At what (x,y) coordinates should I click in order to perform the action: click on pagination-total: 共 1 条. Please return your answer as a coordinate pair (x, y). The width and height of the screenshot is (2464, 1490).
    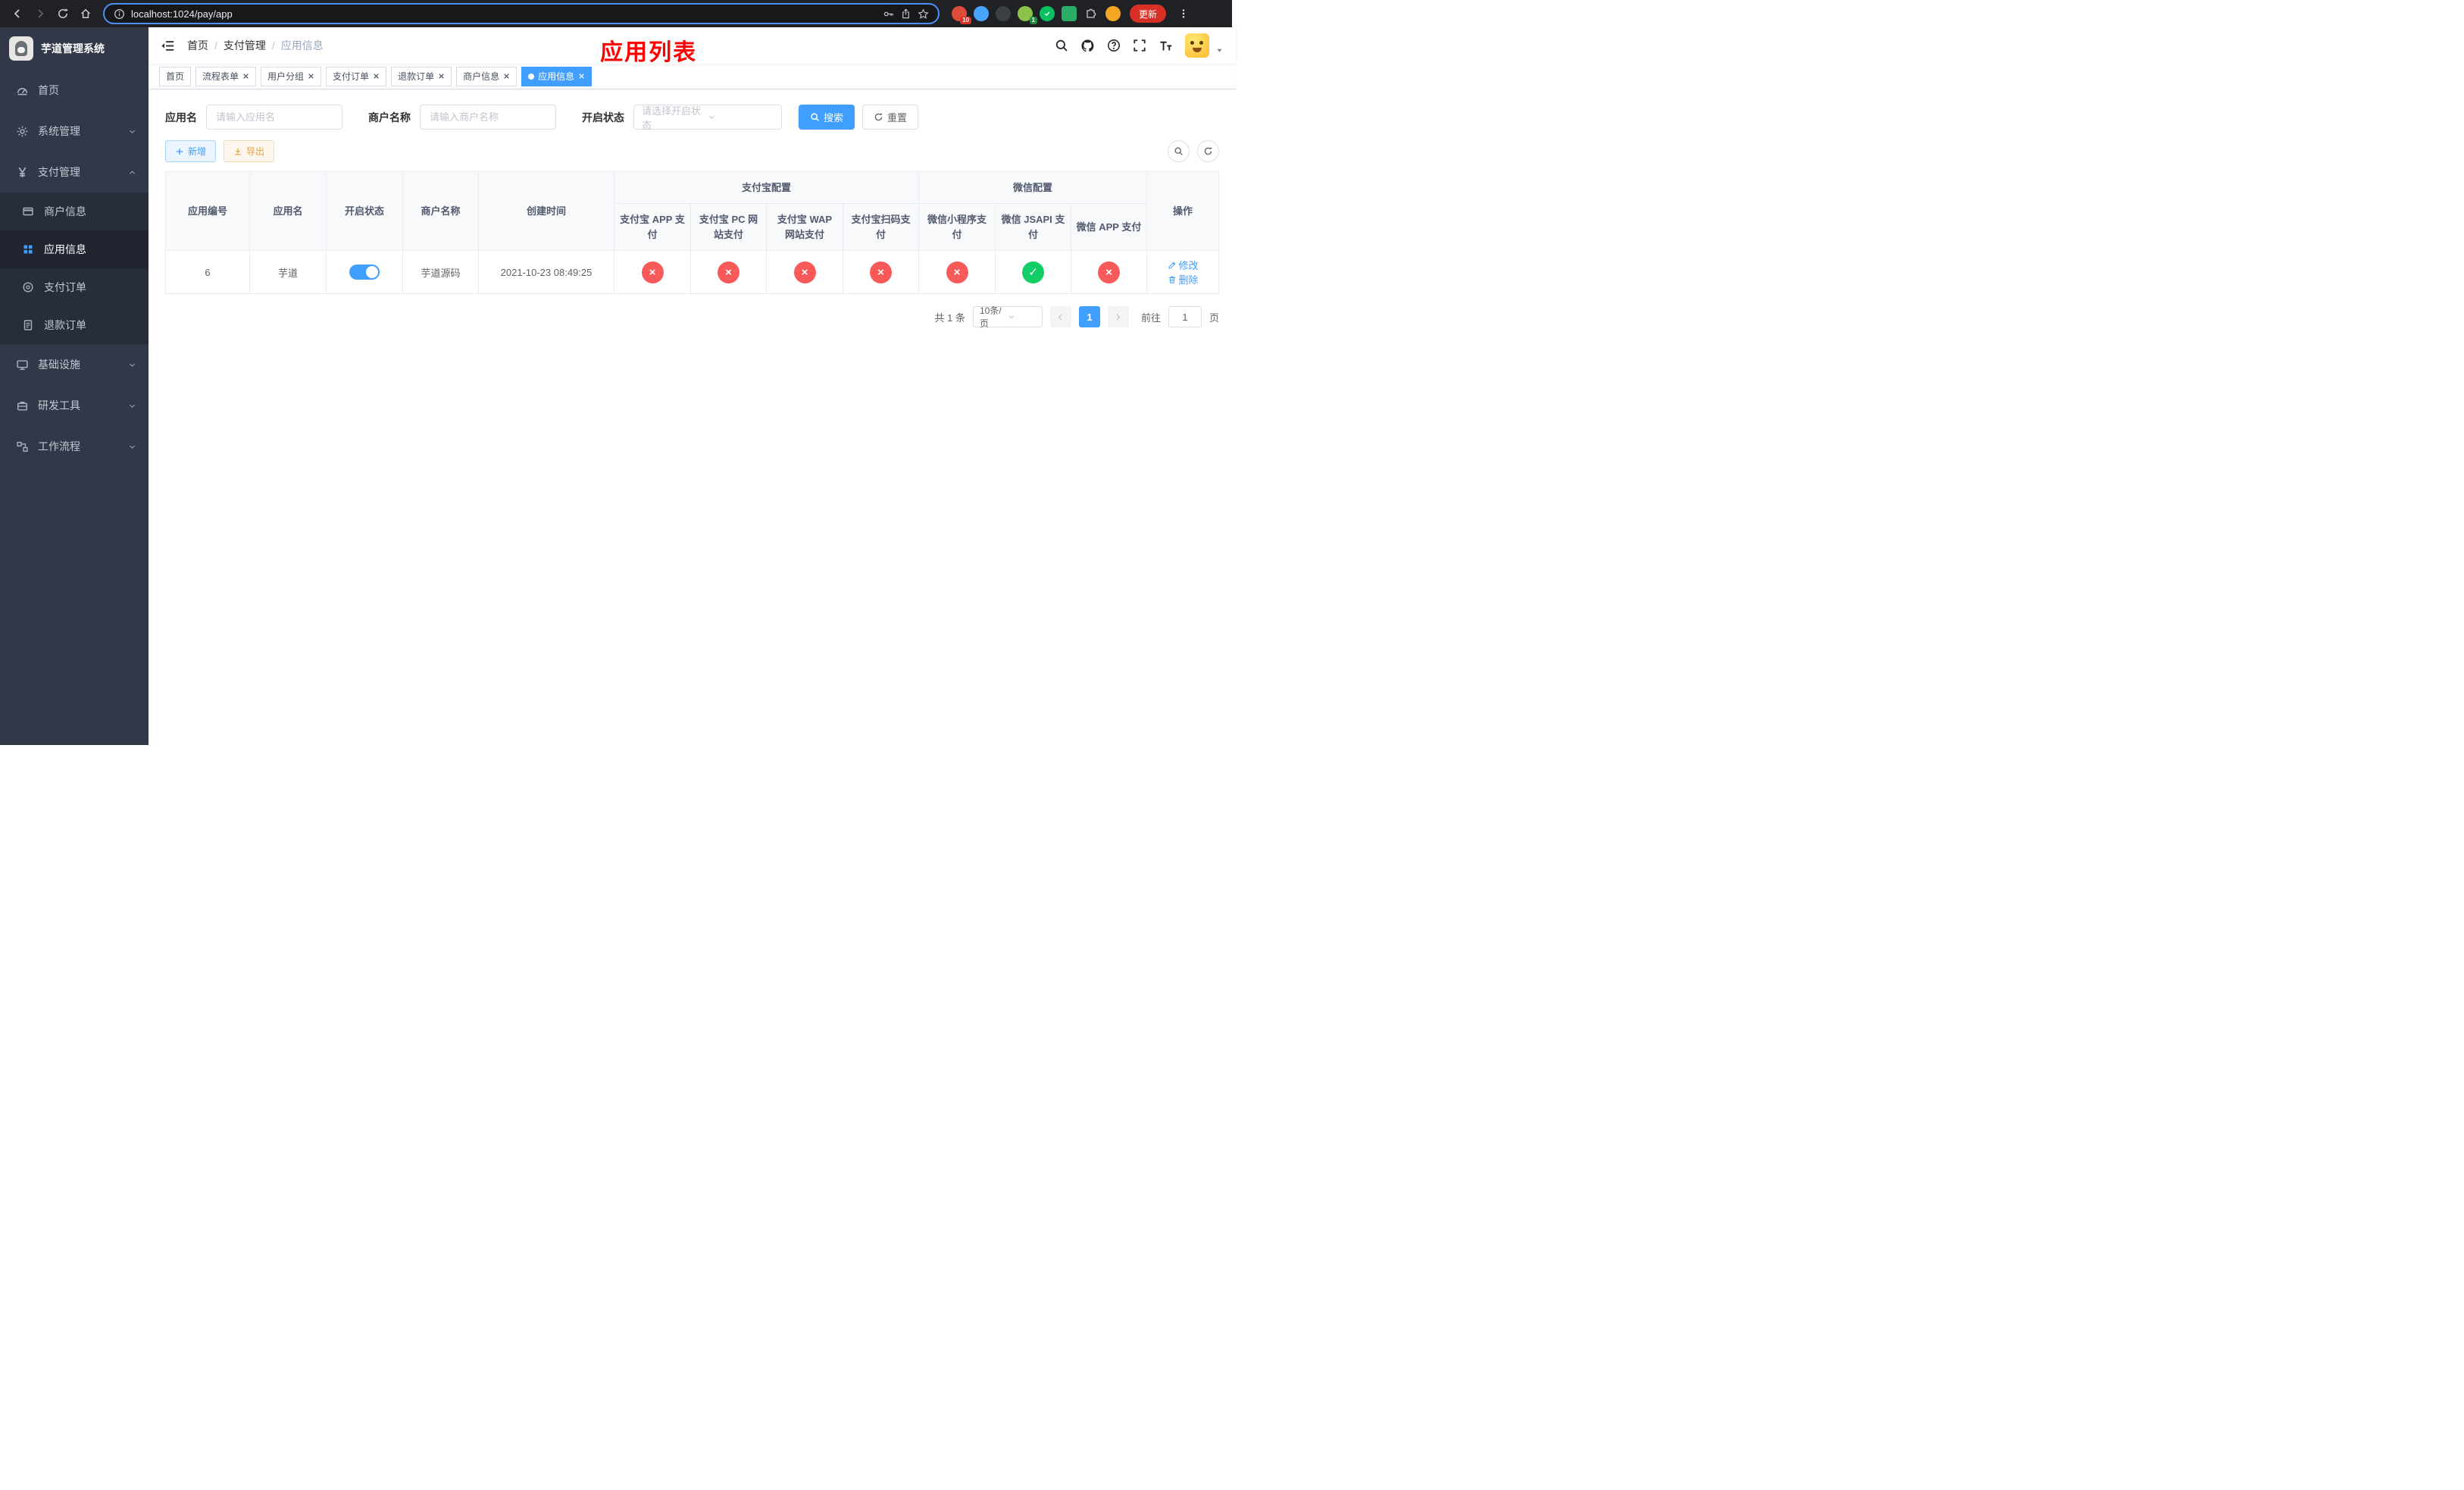
    Looking at the image, I should click on (949, 317).